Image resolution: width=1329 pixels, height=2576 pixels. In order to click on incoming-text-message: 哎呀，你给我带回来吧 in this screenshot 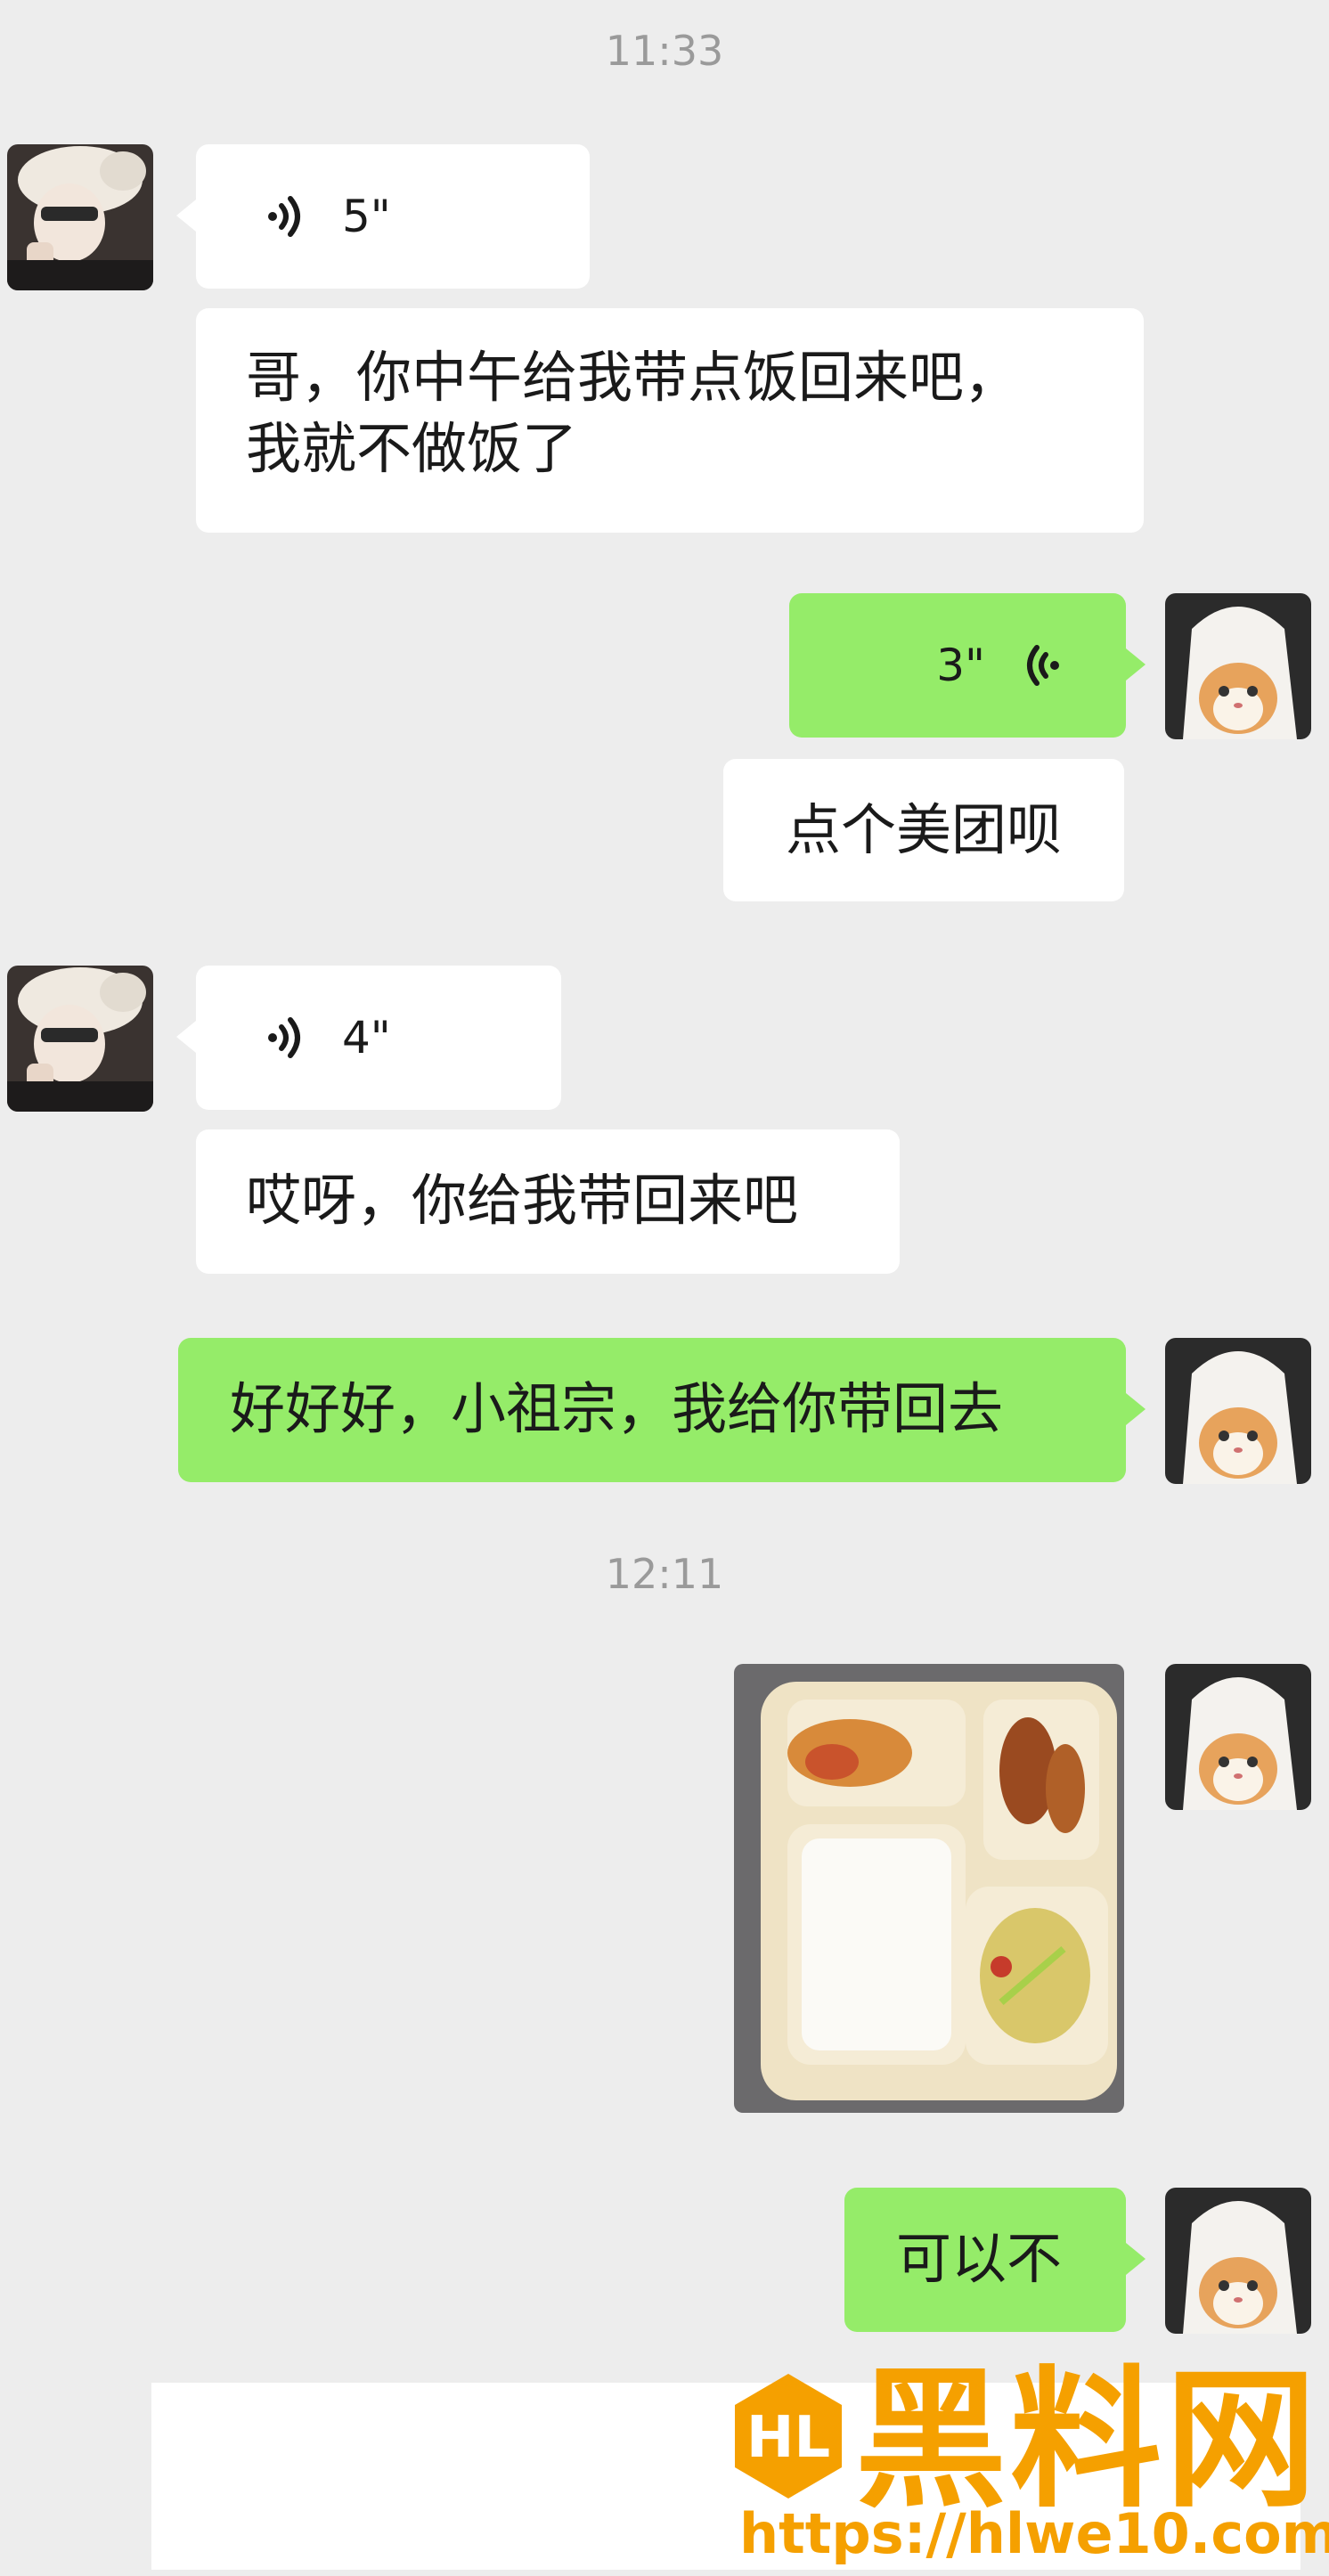, I will do `click(548, 1201)`.